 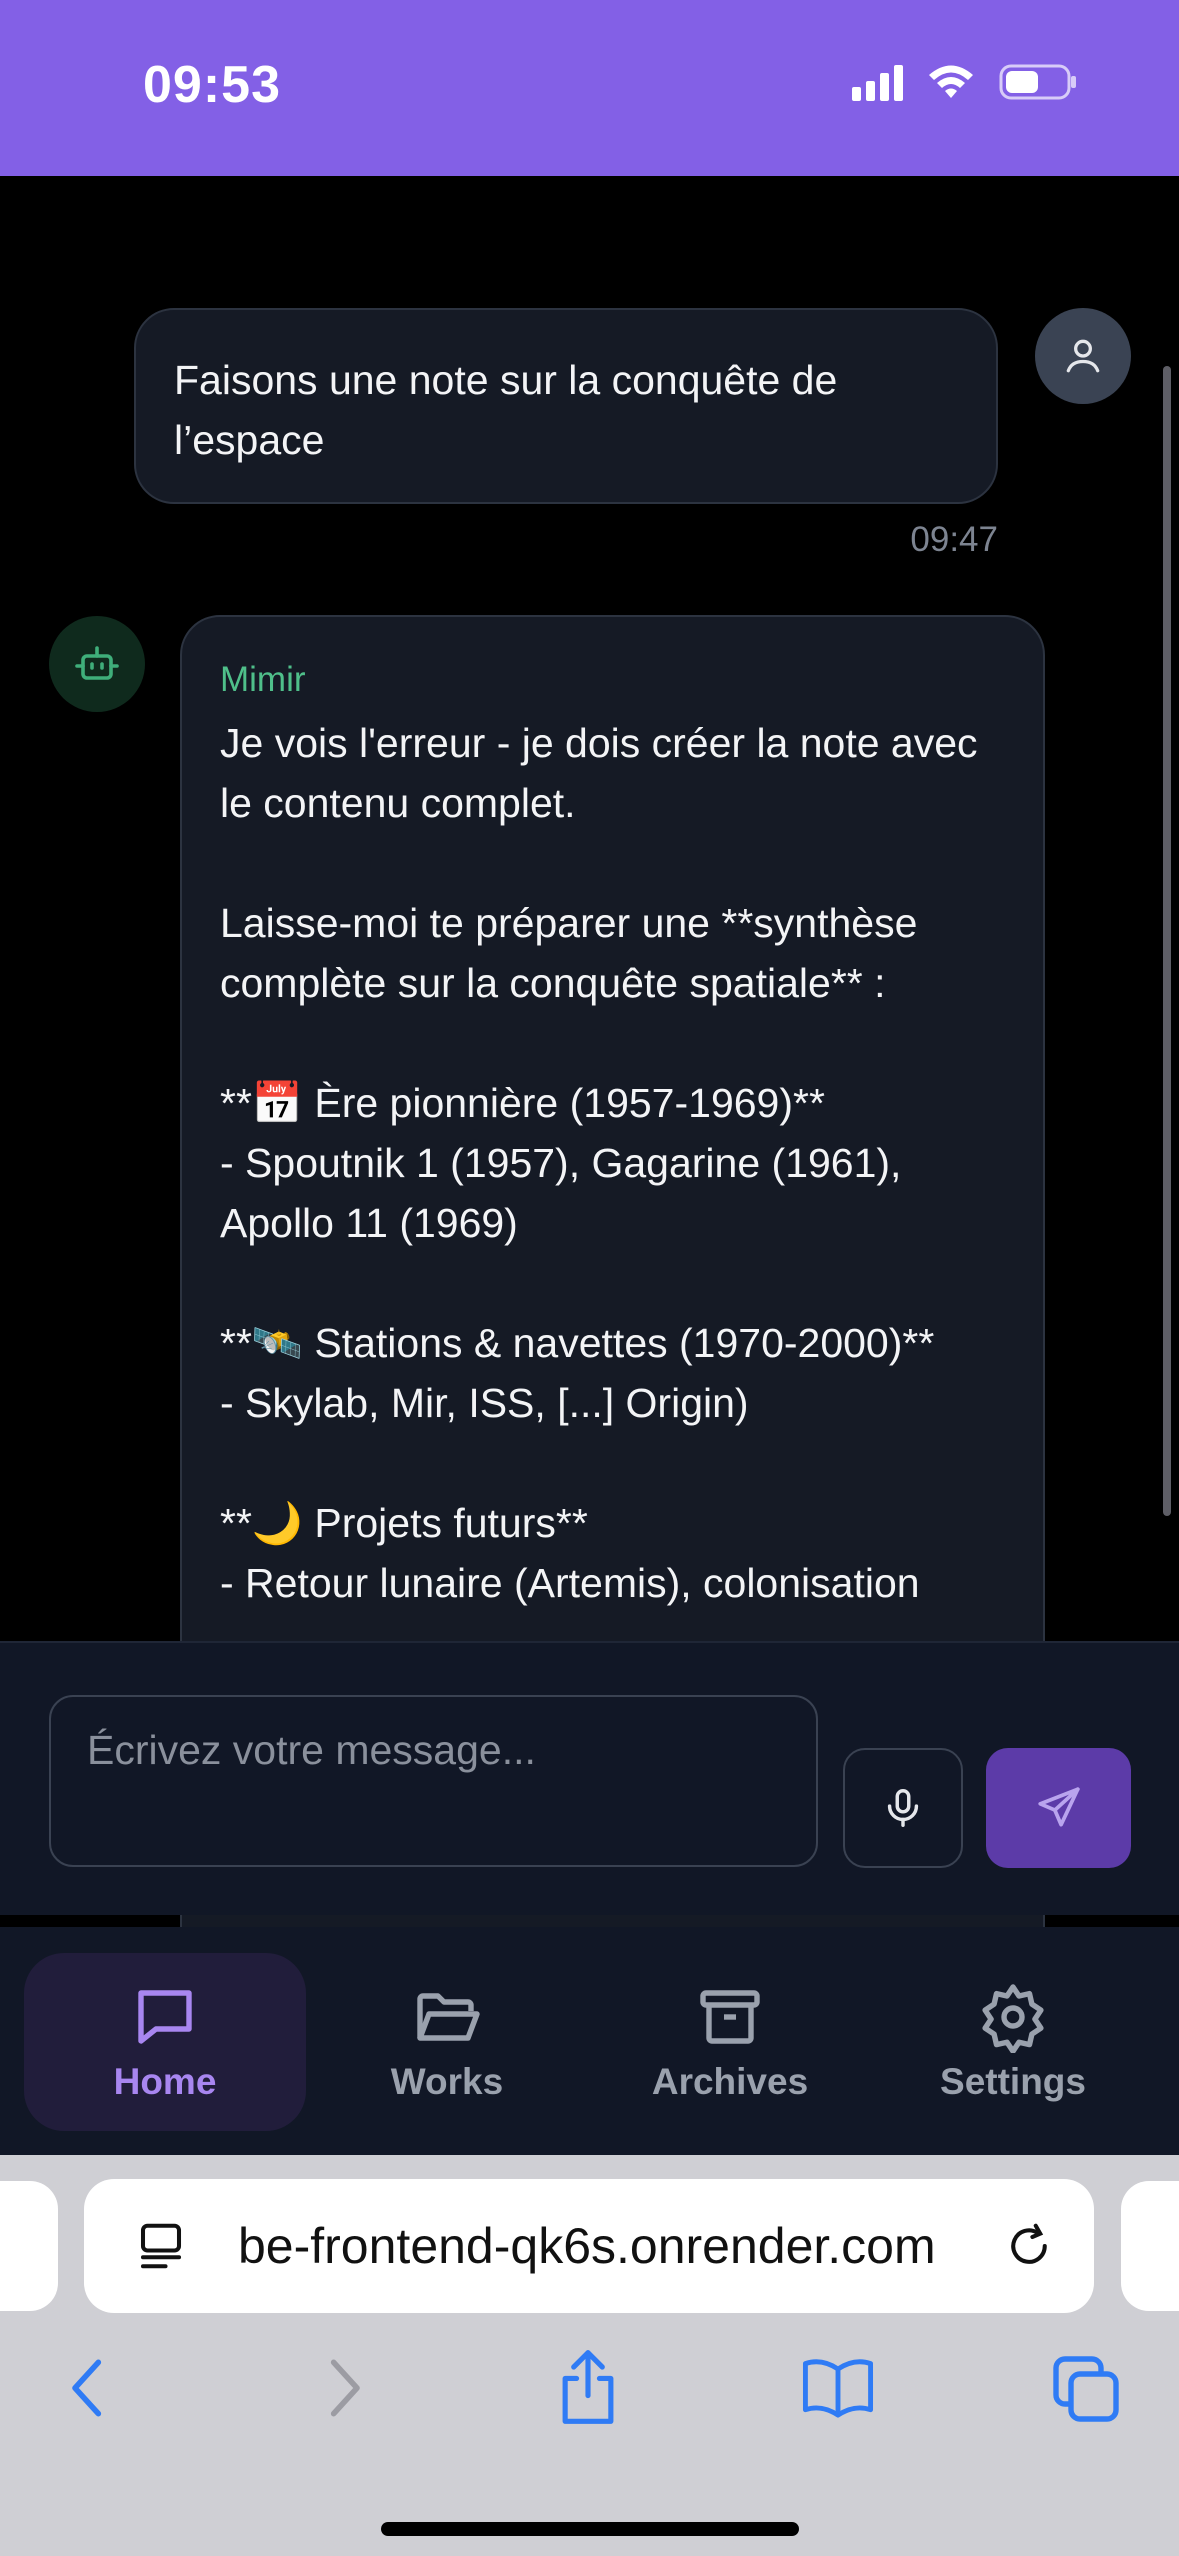 I want to click on share-icon, so click(x=588, y=2387).